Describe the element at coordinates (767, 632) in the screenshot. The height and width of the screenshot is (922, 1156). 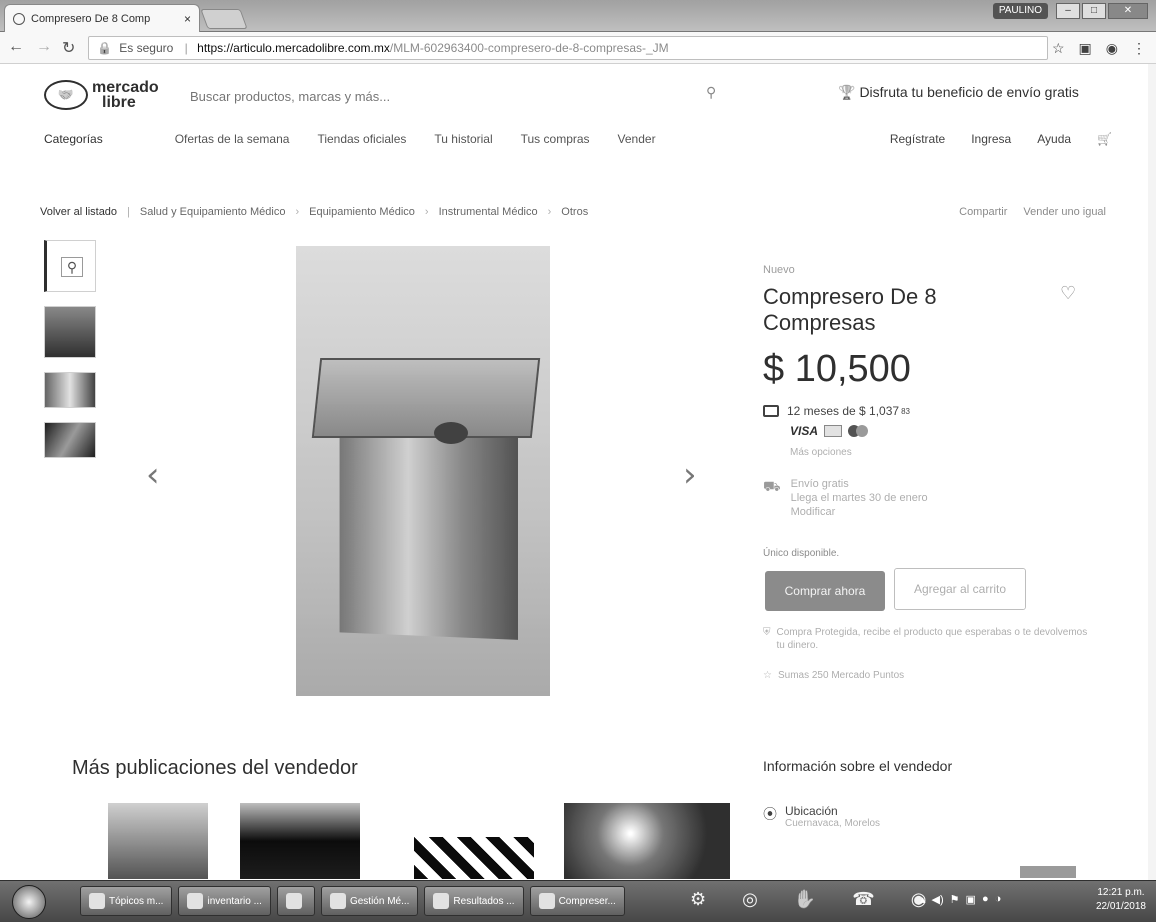
I see `shield-icon: ⛨` at that location.